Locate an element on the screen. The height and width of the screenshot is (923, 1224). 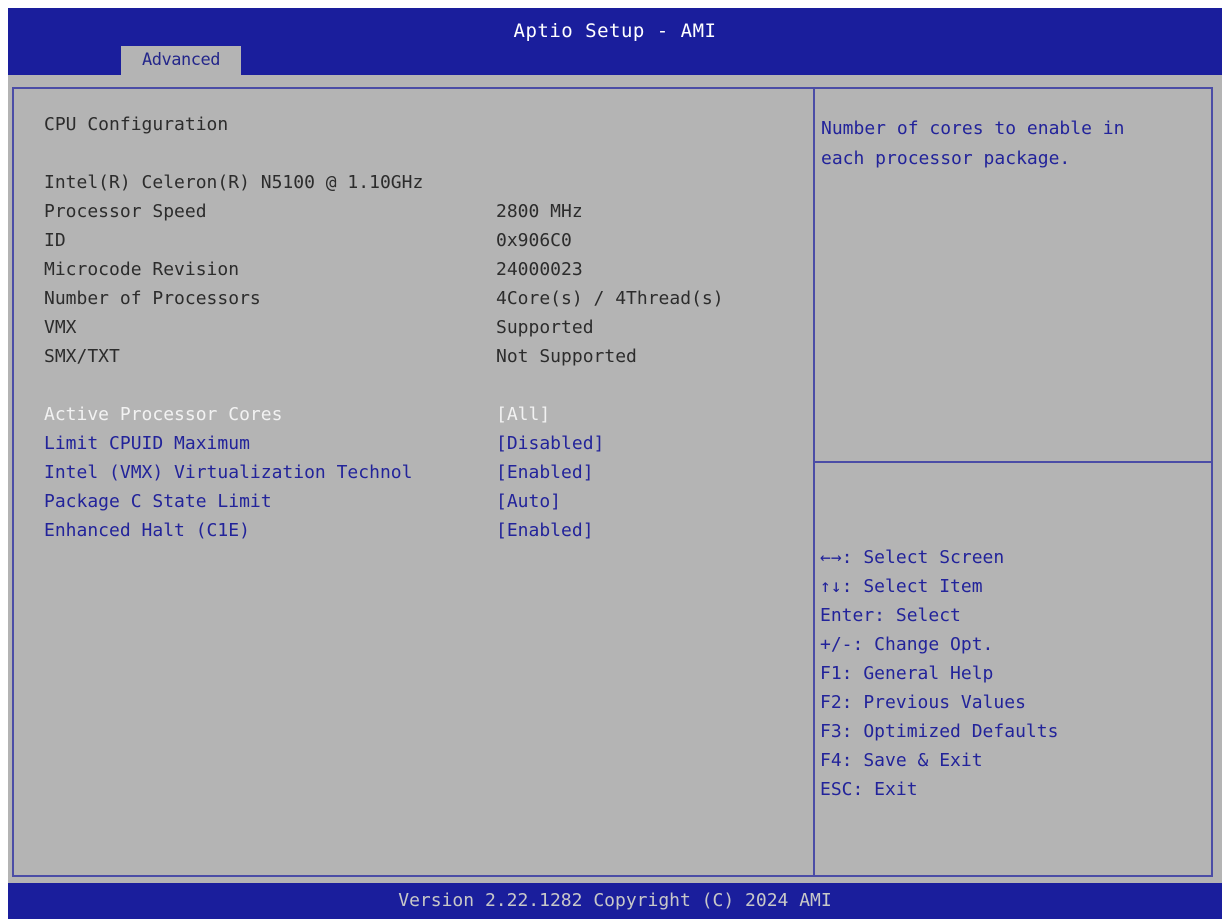
info-label-processors: Number of Processors is located at coordinates (152, 298).